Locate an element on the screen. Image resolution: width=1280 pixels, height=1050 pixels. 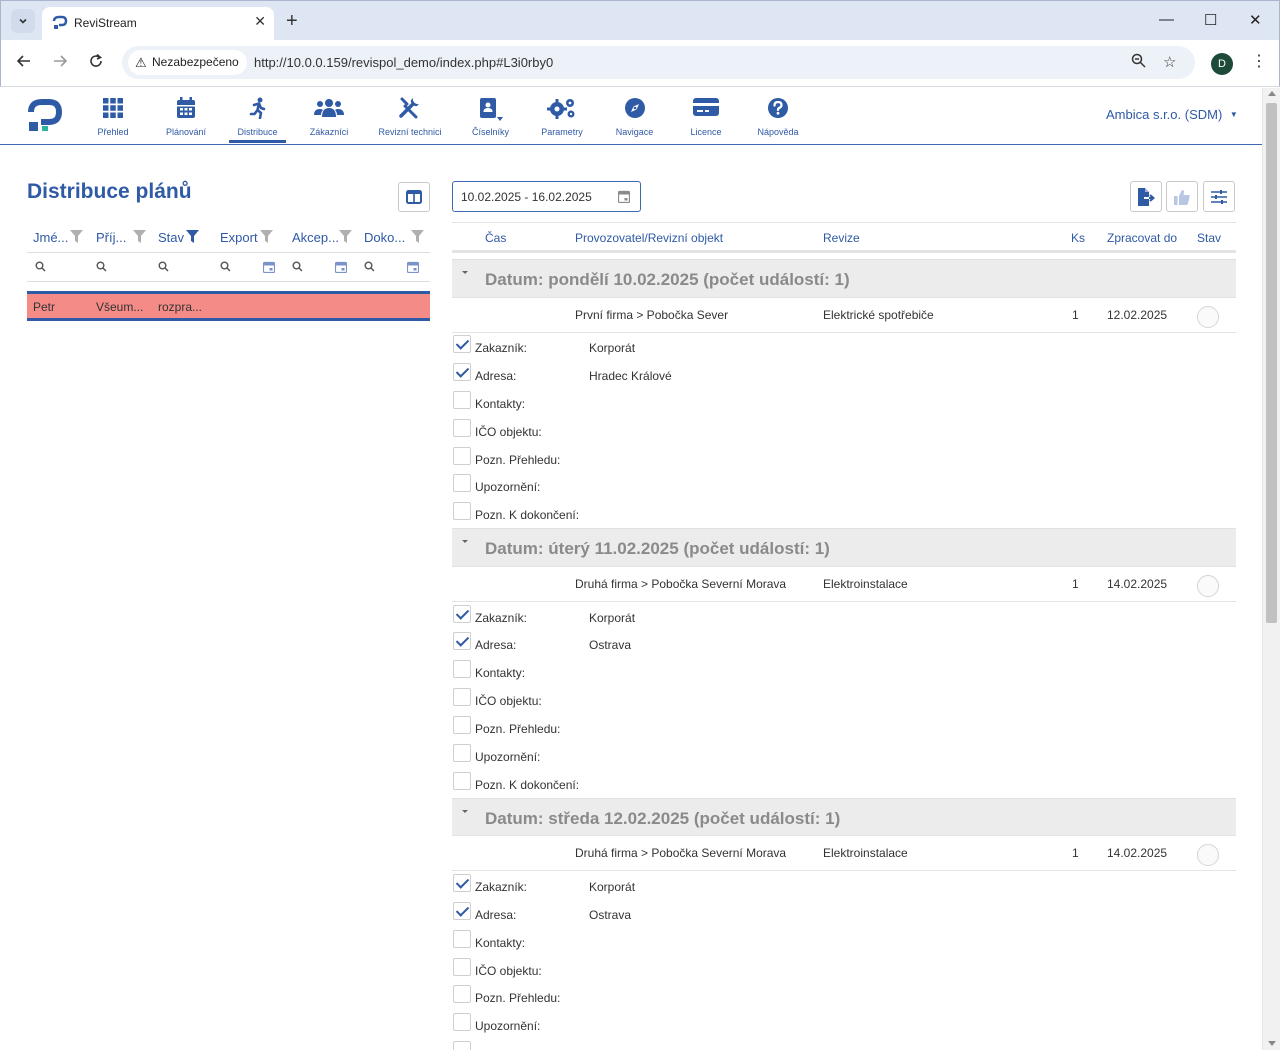
nav-parametry: Parametry is located at coordinates (562, 116).